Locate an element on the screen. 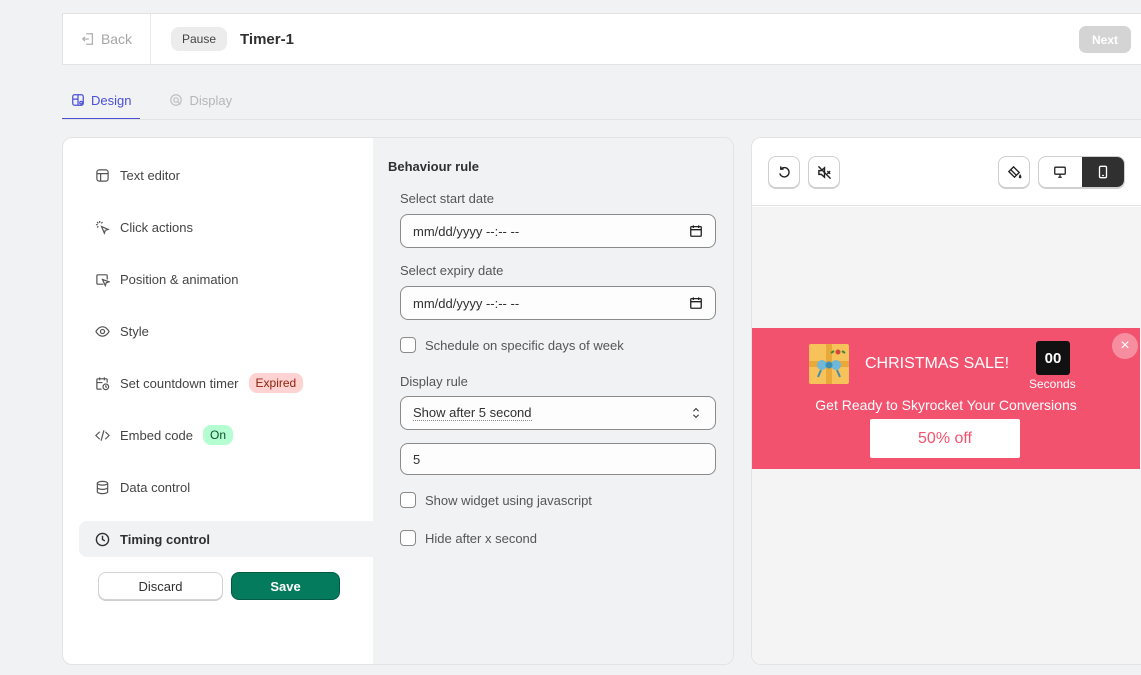  seconds-value: 5 is located at coordinates (417, 459).